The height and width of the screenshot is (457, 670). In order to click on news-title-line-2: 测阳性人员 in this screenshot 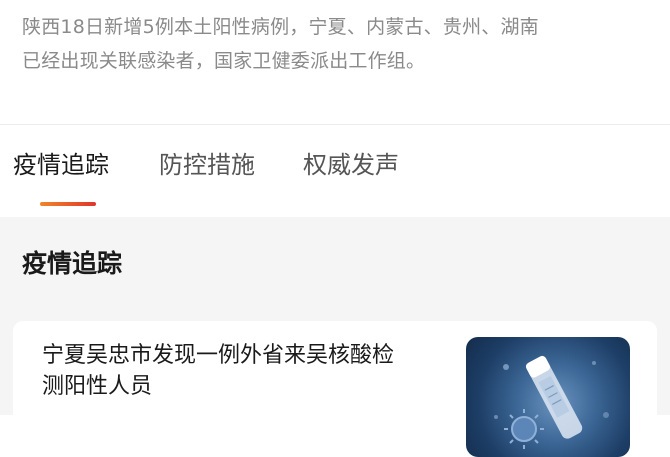, I will do `click(97, 386)`.